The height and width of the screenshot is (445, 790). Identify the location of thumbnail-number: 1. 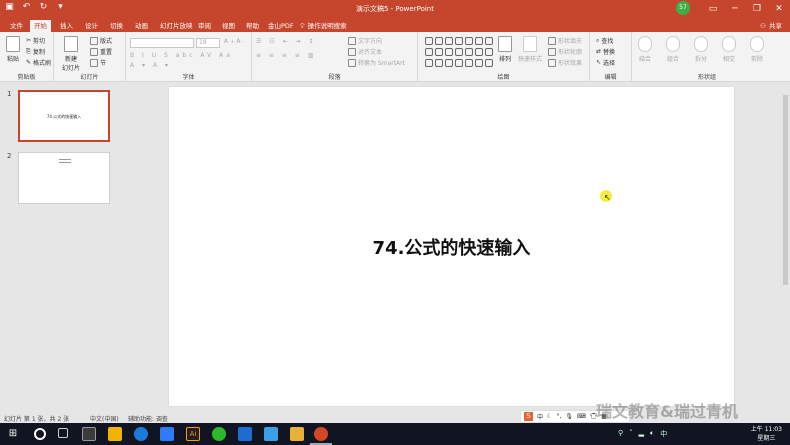
(9, 94).